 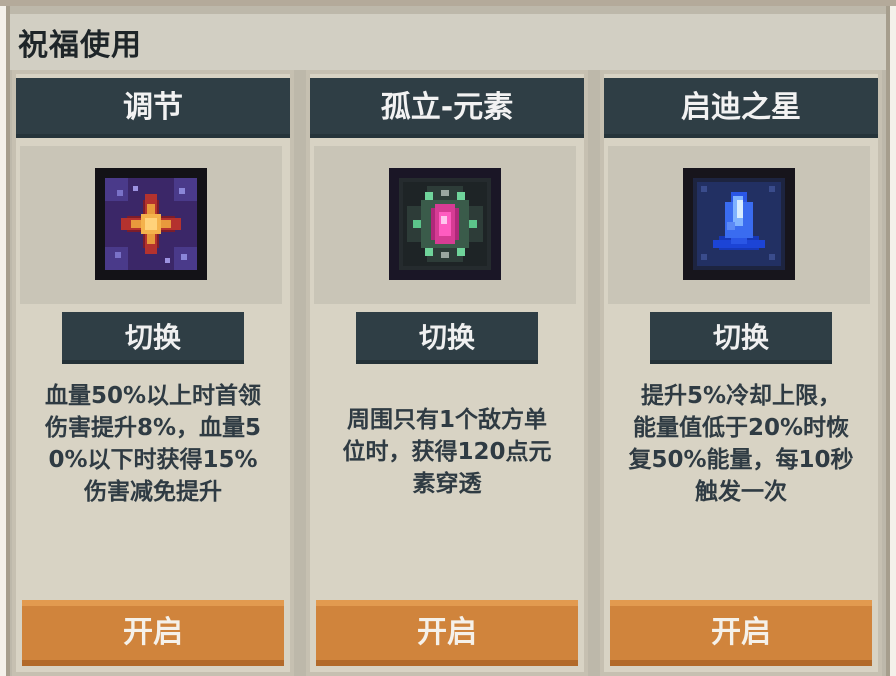 I want to click on card-title: 调节, so click(x=153, y=107).